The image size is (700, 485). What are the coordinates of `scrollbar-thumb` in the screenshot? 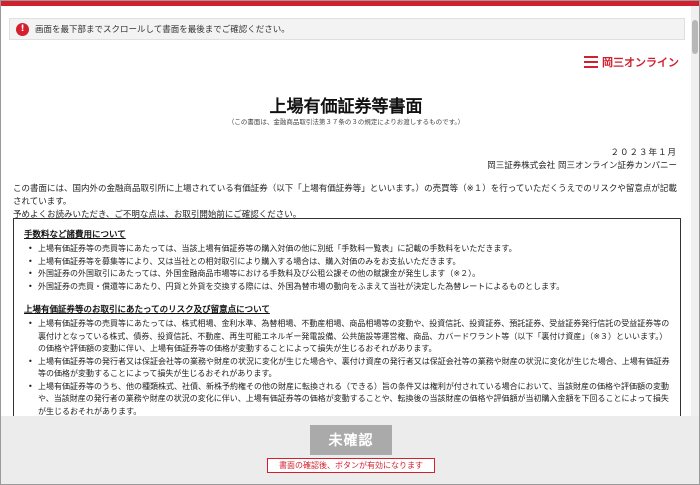 It's located at (695, 37).